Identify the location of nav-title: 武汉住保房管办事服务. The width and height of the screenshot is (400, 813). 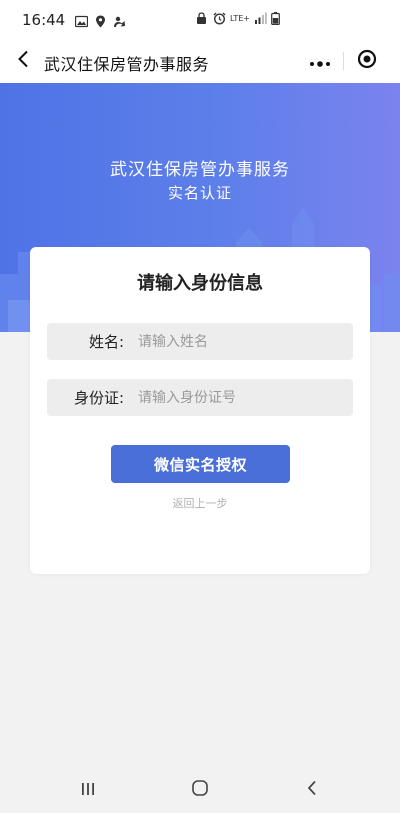
(127, 64).